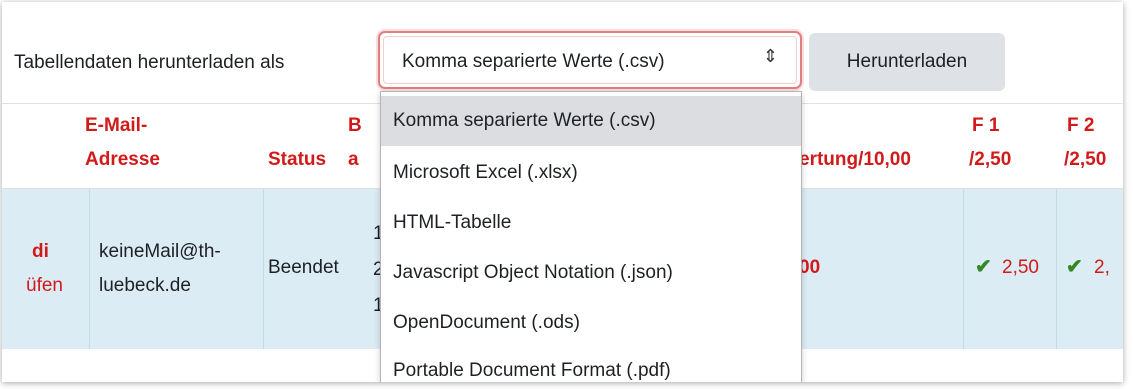 The width and height of the screenshot is (1133, 389). What do you see at coordinates (303, 267) in the screenshot?
I see `row-status: Beendet` at bounding box center [303, 267].